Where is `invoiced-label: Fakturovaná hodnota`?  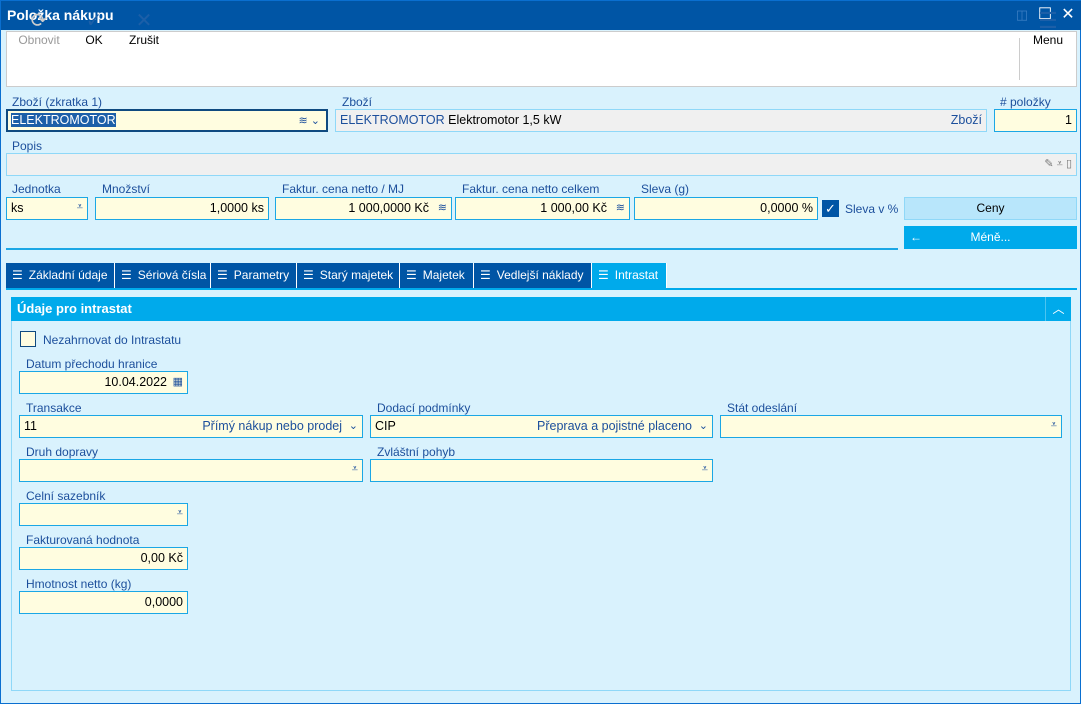 invoiced-label: Fakturovaná hodnota is located at coordinates (83, 540).